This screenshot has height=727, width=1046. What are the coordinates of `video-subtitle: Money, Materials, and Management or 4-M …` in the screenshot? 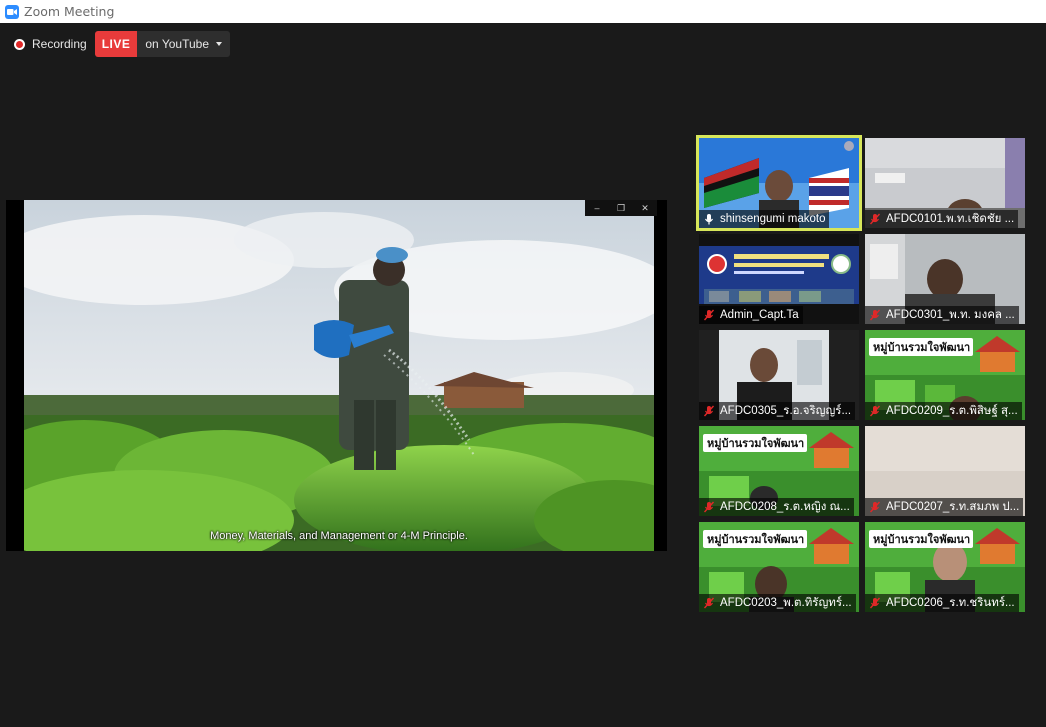 It's located at (339, 536).